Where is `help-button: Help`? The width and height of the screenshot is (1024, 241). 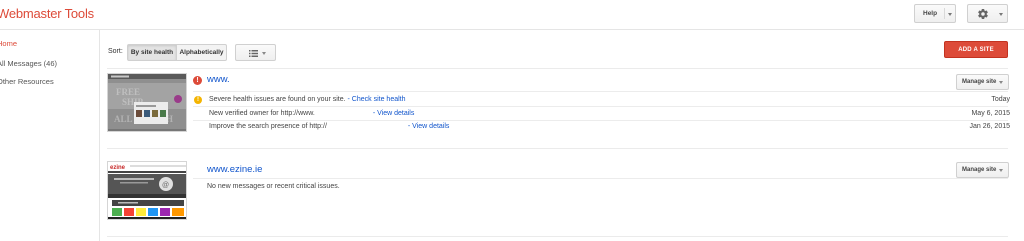
help-button: Help is located at coordinates (935, 13).